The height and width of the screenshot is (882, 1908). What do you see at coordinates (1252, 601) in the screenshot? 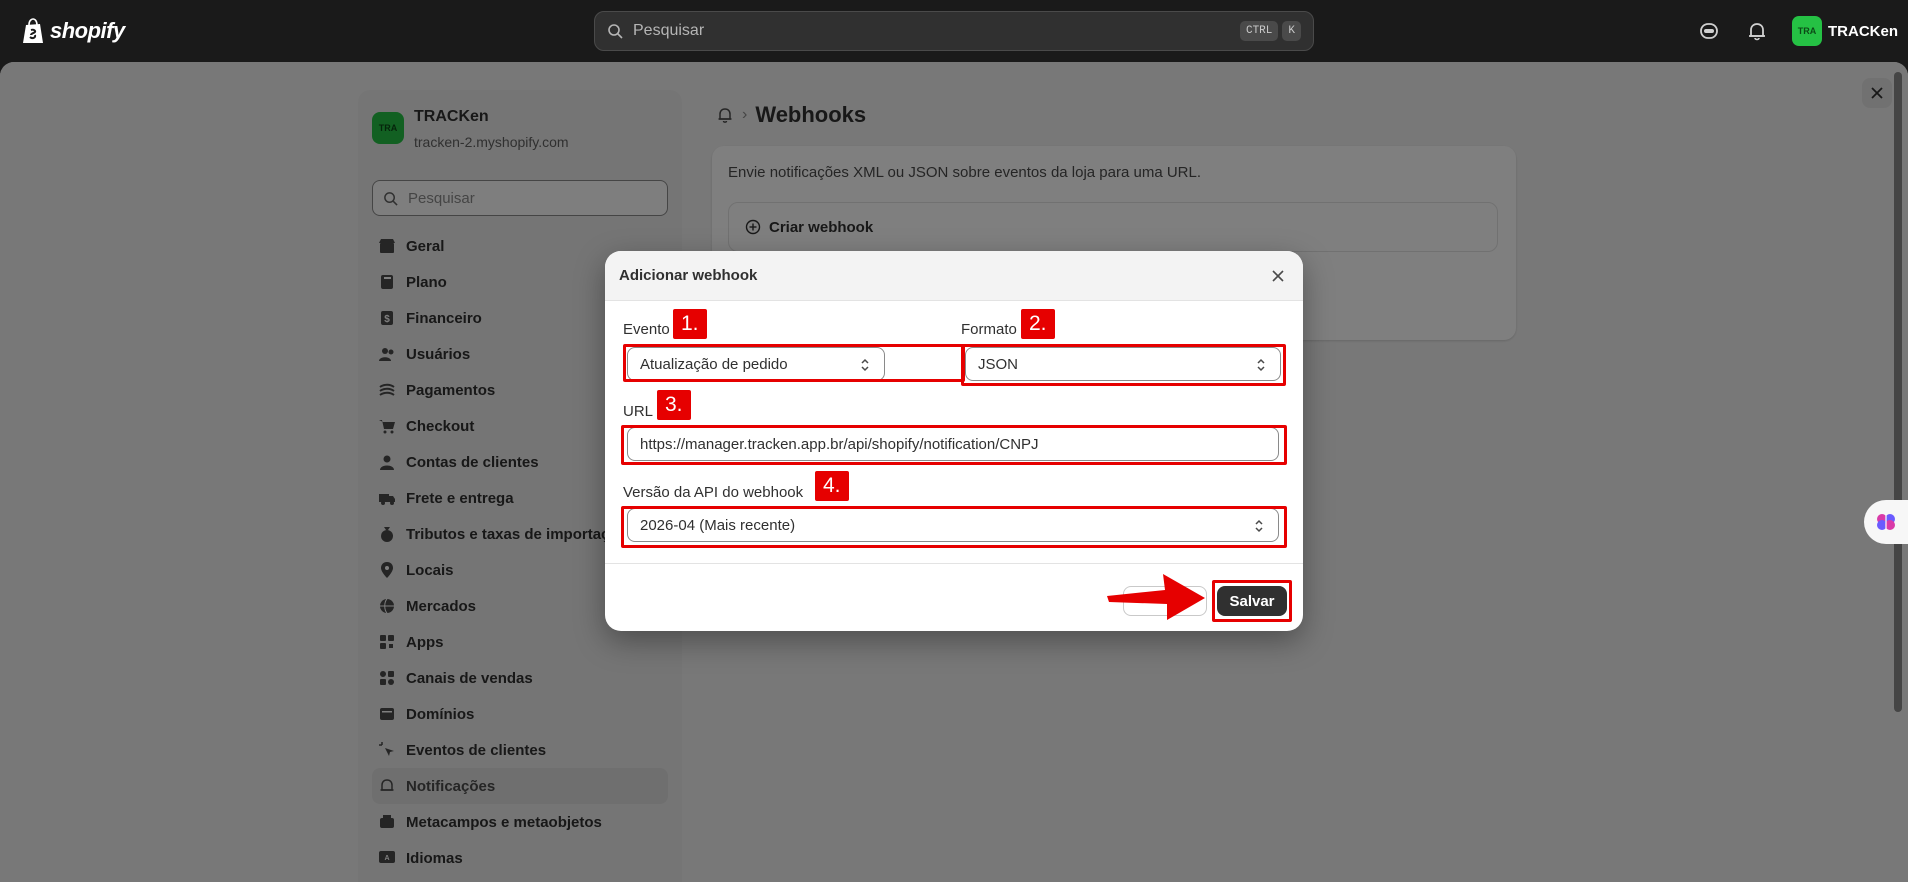
I see `highlight-save` at bounding box center [1252, 601].